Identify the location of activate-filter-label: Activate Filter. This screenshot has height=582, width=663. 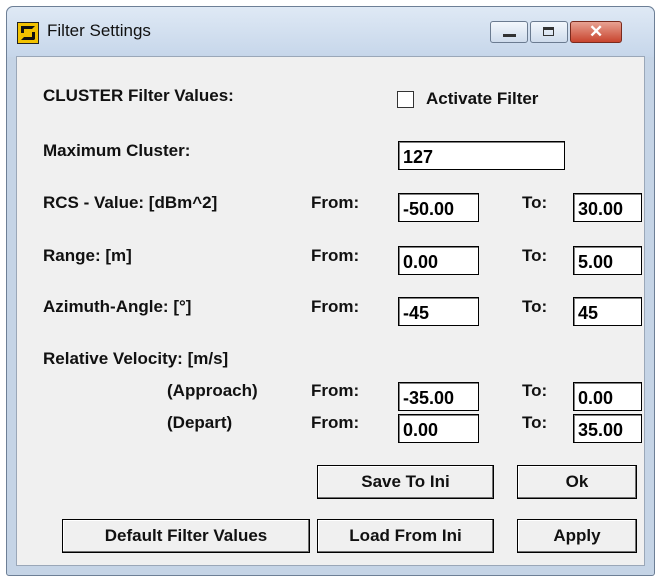
(482, 99).